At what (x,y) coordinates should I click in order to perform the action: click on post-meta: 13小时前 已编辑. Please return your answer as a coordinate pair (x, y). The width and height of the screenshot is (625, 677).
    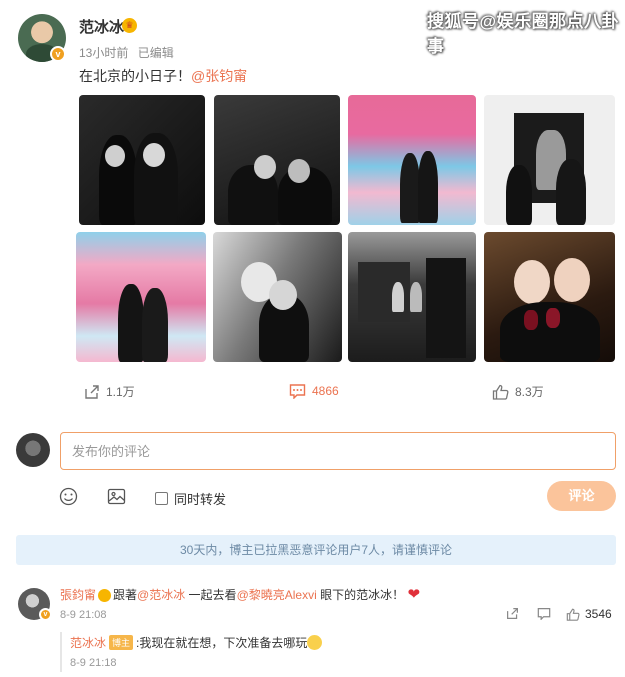
    Looking at the image, I should click on (126, 52).